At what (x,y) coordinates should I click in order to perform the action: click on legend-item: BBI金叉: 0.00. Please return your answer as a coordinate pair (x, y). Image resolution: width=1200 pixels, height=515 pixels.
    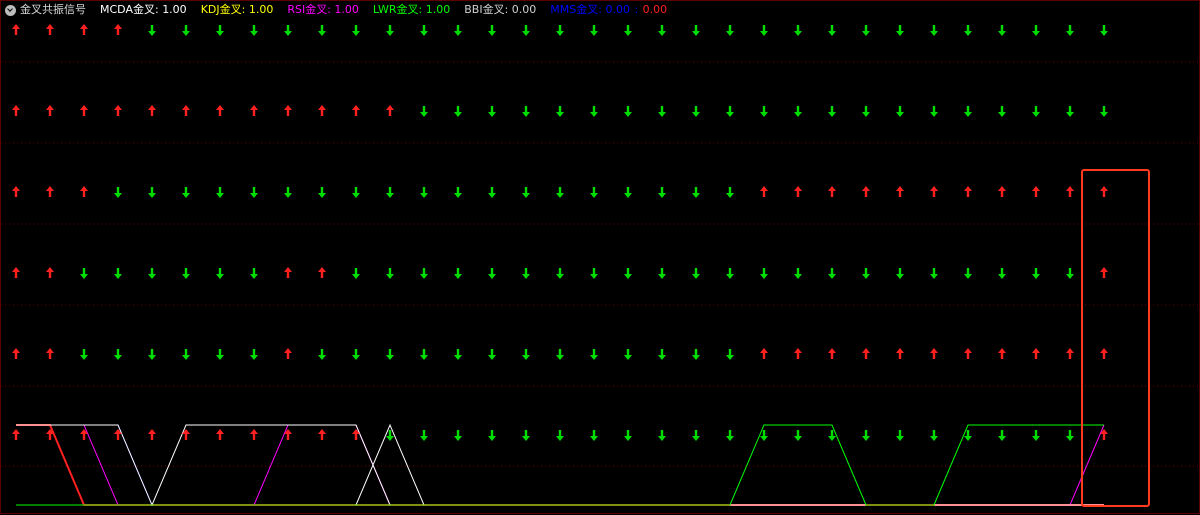
    Looking at the image, I should click on (500, 9).